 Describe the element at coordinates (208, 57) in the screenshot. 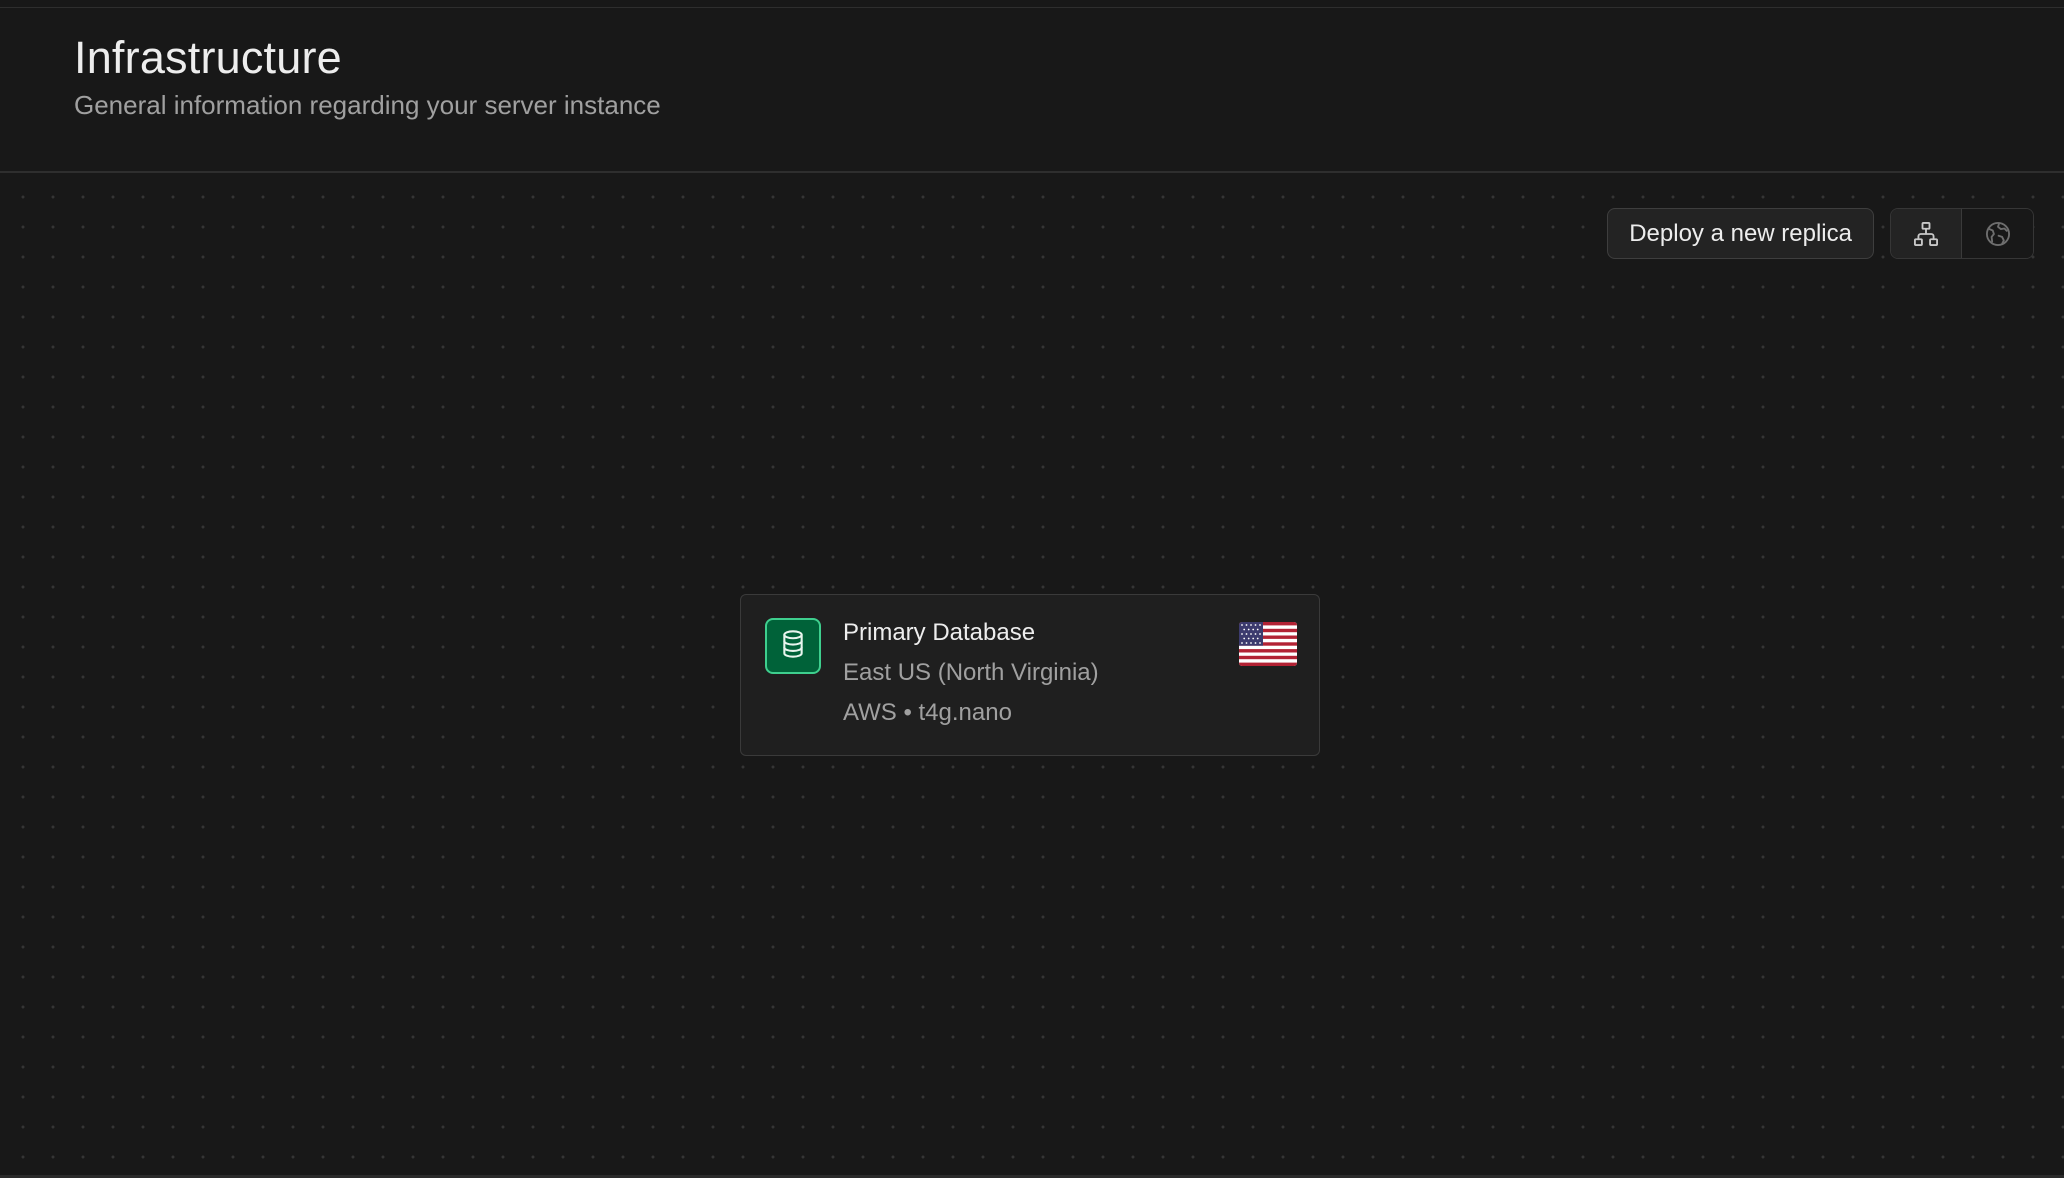

I see `page-title: Infrastructure` at that location.